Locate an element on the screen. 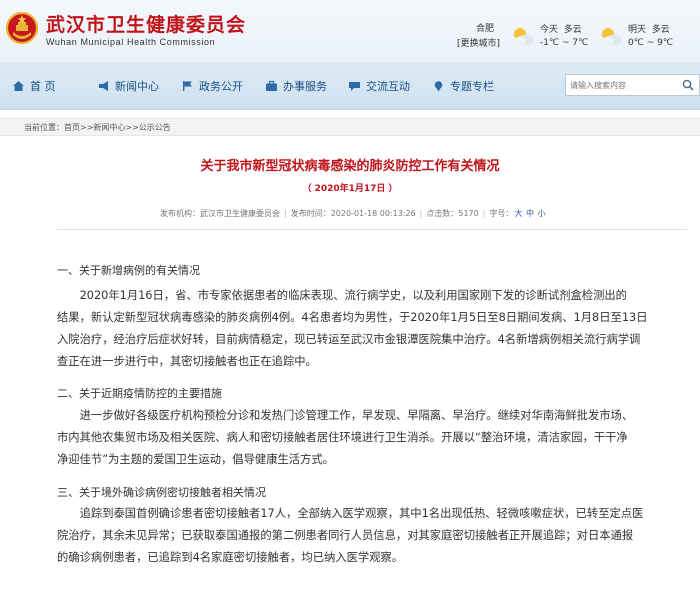  nav-special-topics-label: 专题专栏 is located at coordinates (472, 86).